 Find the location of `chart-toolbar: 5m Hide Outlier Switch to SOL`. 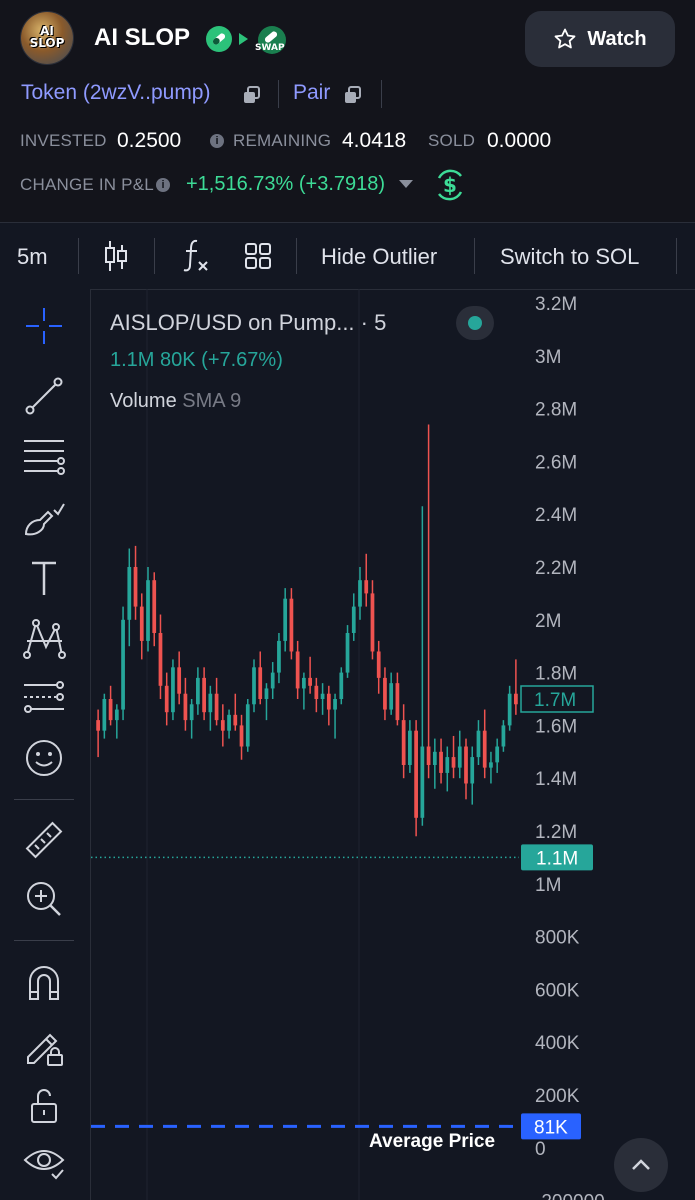

chart-toolbar: 5m Hide Outlier Switch to SOL is located at coordinates (347, 256).